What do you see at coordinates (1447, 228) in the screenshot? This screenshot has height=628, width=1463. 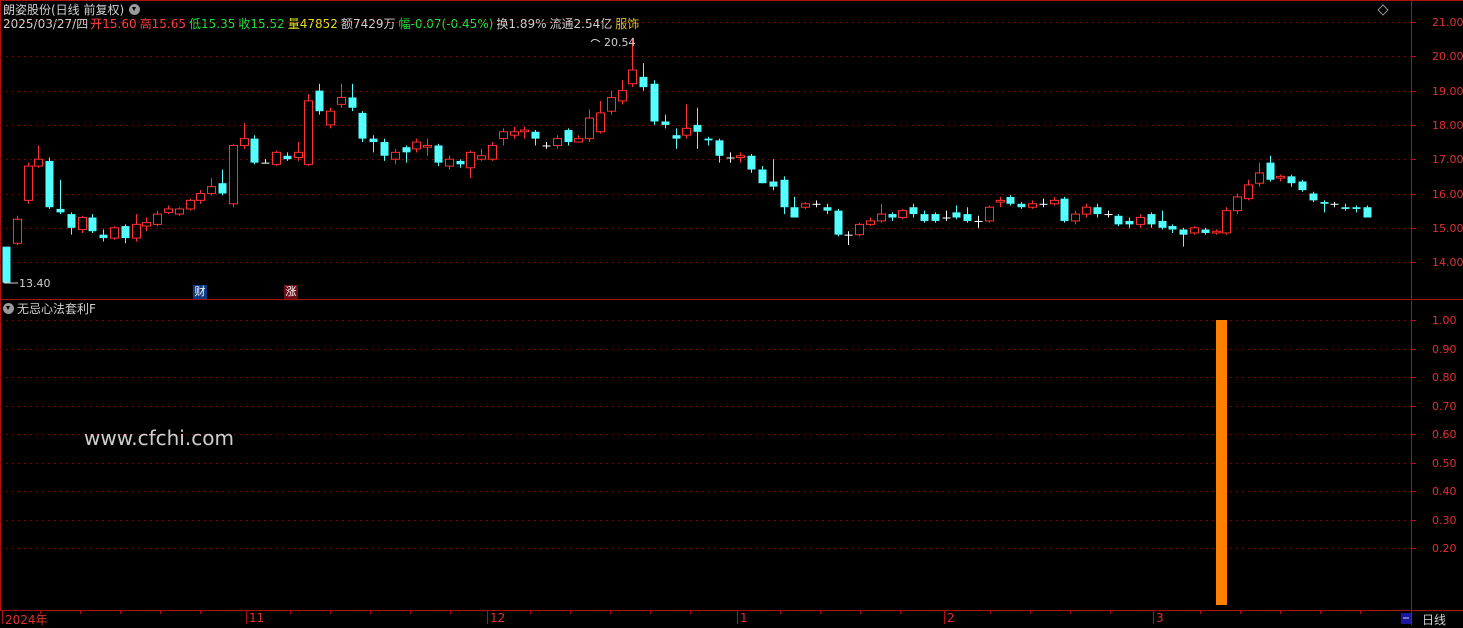 I see `price-tick-label: 15.00` at bounding box center [1447, 228].